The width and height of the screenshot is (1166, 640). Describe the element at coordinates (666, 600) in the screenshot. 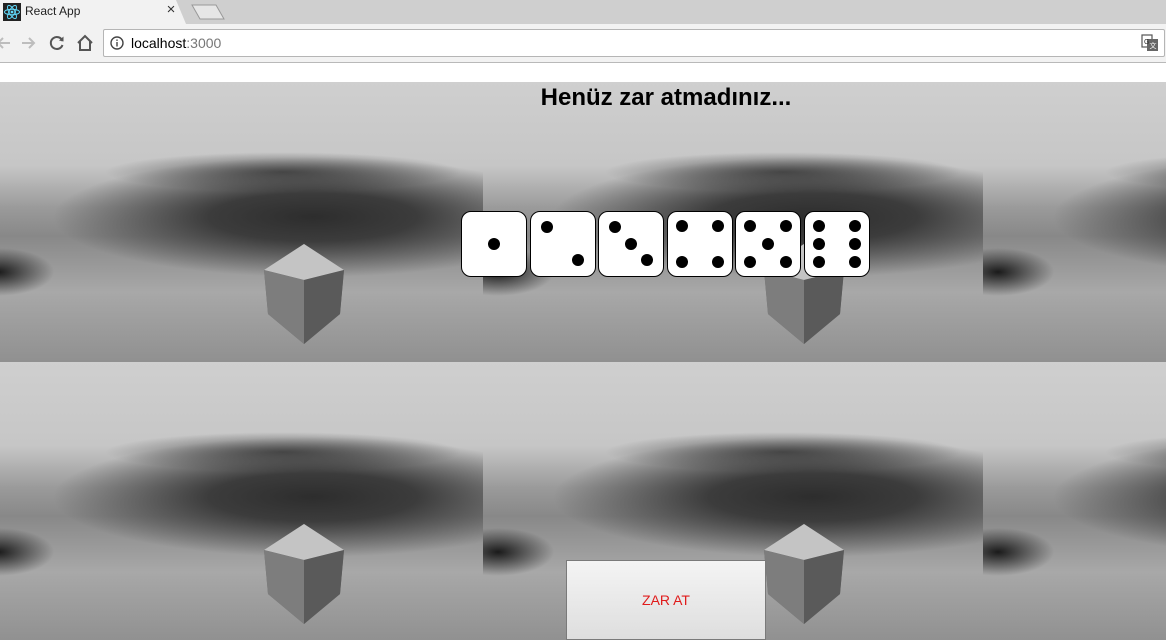

I see `roll-dice-button: ZAR AT` at that location.